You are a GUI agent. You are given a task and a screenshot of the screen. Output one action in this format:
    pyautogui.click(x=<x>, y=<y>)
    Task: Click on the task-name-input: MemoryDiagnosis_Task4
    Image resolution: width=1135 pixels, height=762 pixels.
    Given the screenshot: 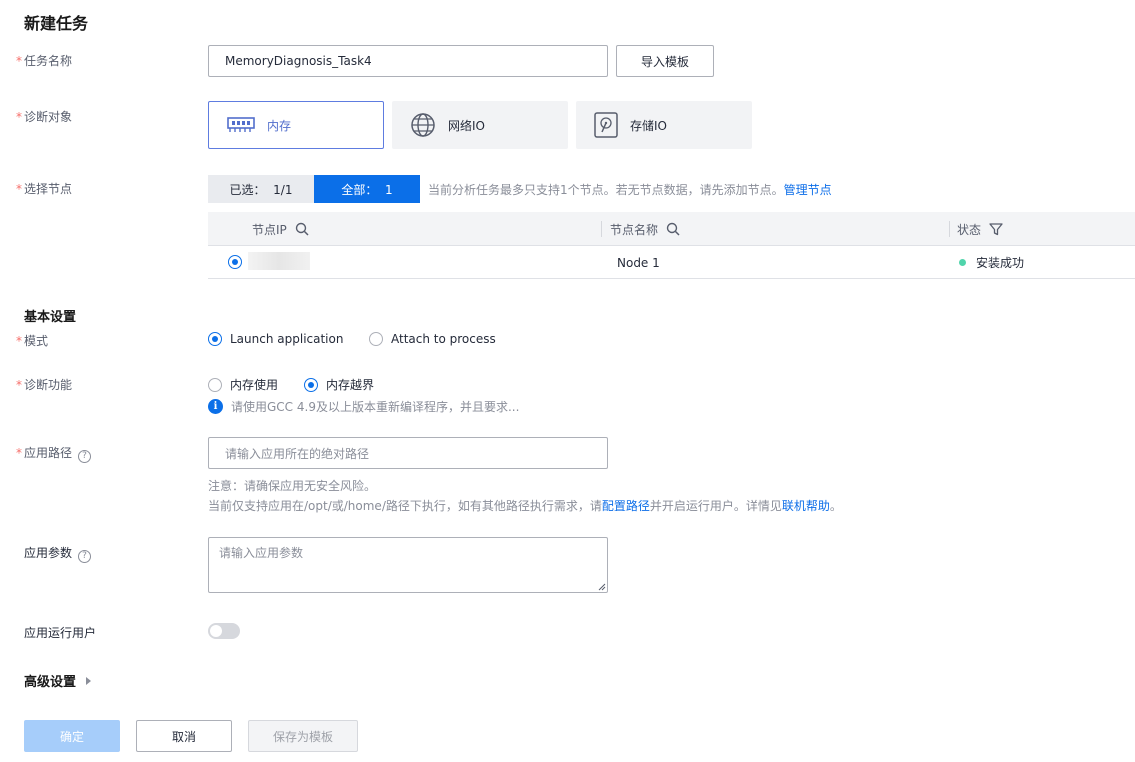 What is the action you would take?
    pyautogui.click(x=408, y=61)
    